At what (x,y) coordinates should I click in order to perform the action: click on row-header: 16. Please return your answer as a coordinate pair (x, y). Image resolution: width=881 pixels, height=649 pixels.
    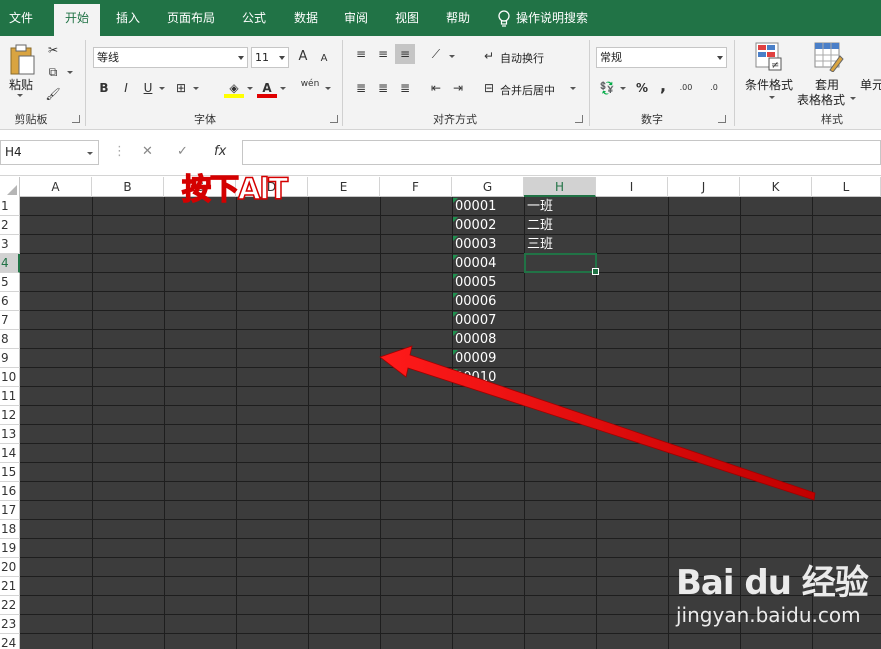
    Looking at the image, I should click on (10, 491).